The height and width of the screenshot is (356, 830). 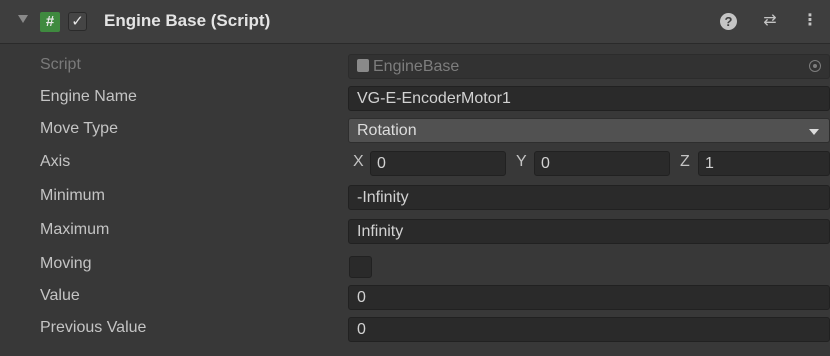 I want to click on minimum-row: Minimum -Infinity, so click(x=415, y=197).